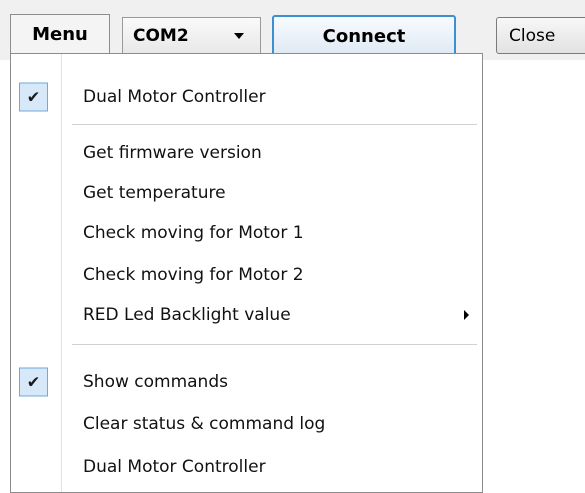 The height and width of the screenshot is (493, 585). What do you see at coordinates (246, 381) in the screenshot?
I see `menu-item-show-commands: ✔ Show commands` at bounding box center [246, 381].